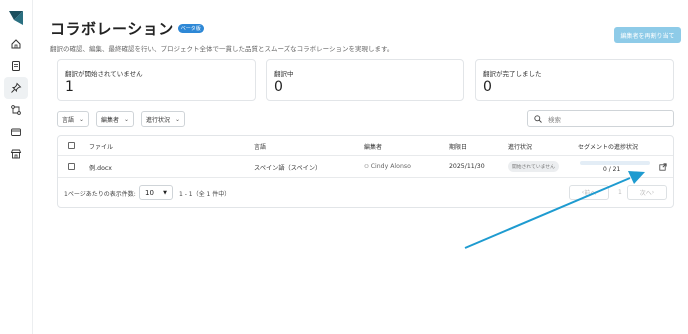  Describe the element at coordinates (608, 147) in the screenshot. I see `header-segment-progress: セグメントの進捗状況` at that location.